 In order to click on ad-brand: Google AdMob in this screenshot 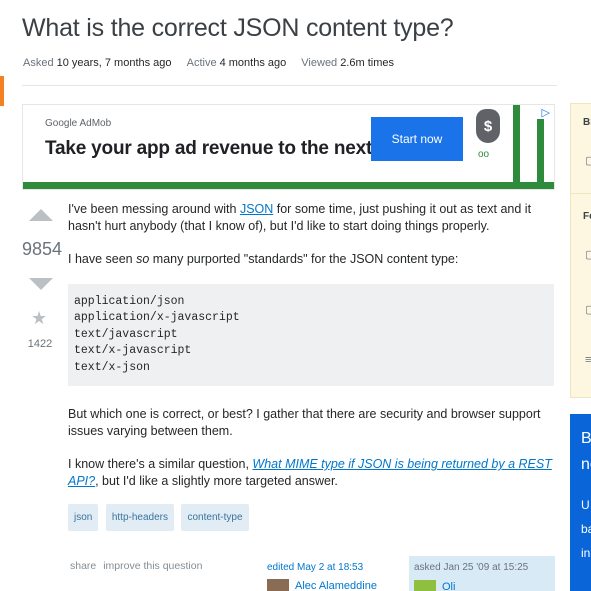, I will do `click(78, 123)`.